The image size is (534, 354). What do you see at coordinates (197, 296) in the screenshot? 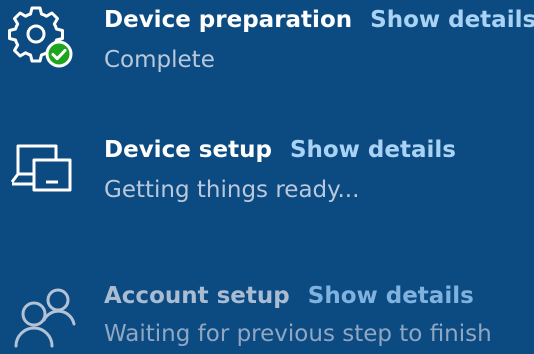
I see `step-title: Account setup` at bounding box center [197, 296].